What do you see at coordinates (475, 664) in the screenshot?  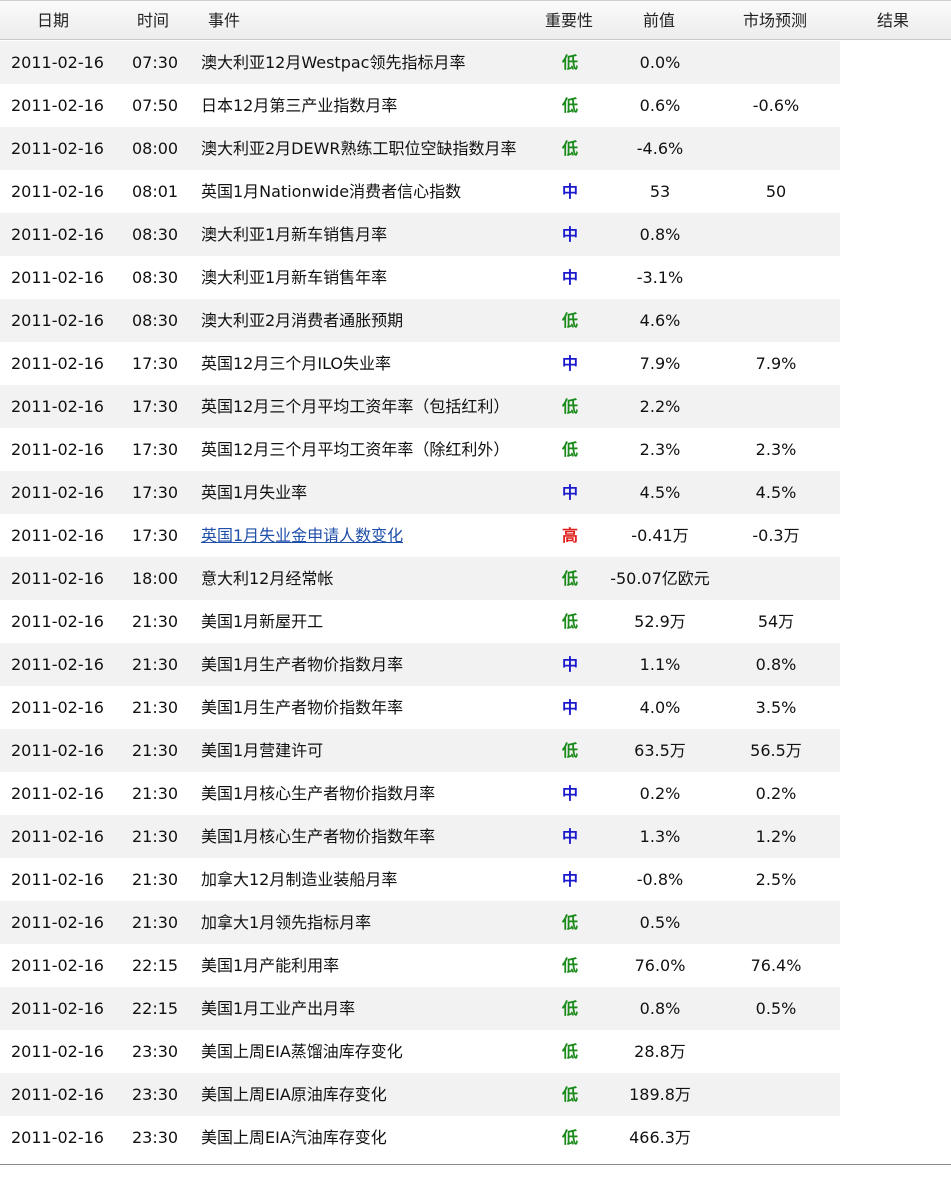 I see `table-row: 2011-02-16 21:30 美国1月生产者物价指数月率中 1.1% 0.8%` at bounding box center [475, 664].